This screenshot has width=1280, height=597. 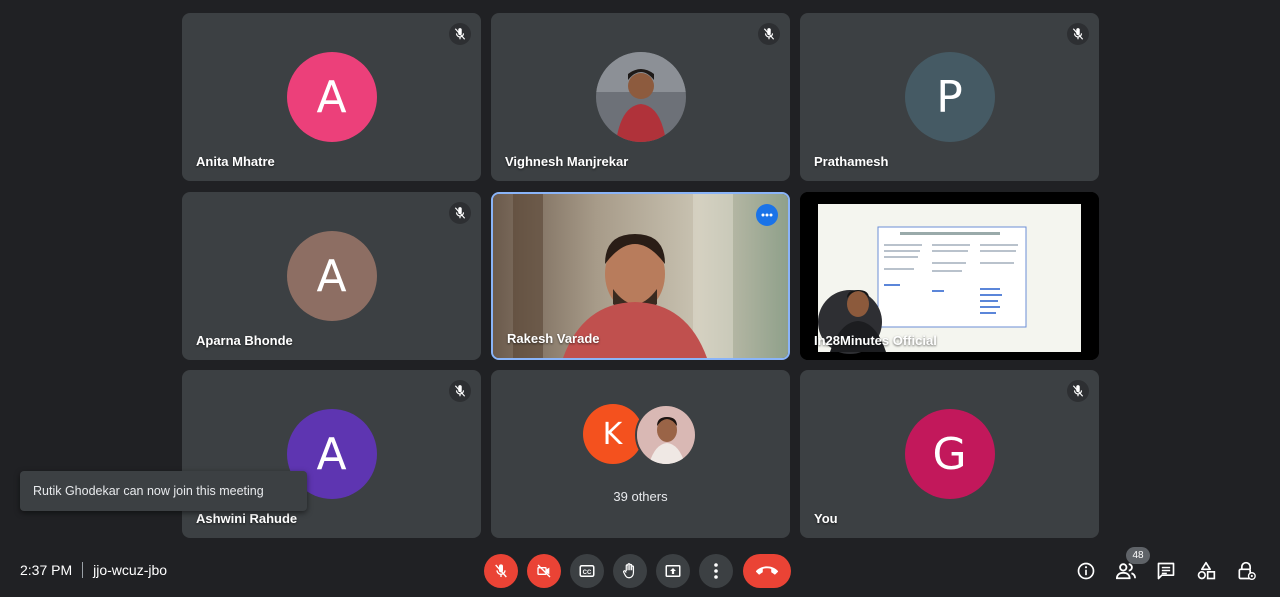 I want to click on participant-tile-anita: A Anita Mhatre, so click(x=331, y=97).